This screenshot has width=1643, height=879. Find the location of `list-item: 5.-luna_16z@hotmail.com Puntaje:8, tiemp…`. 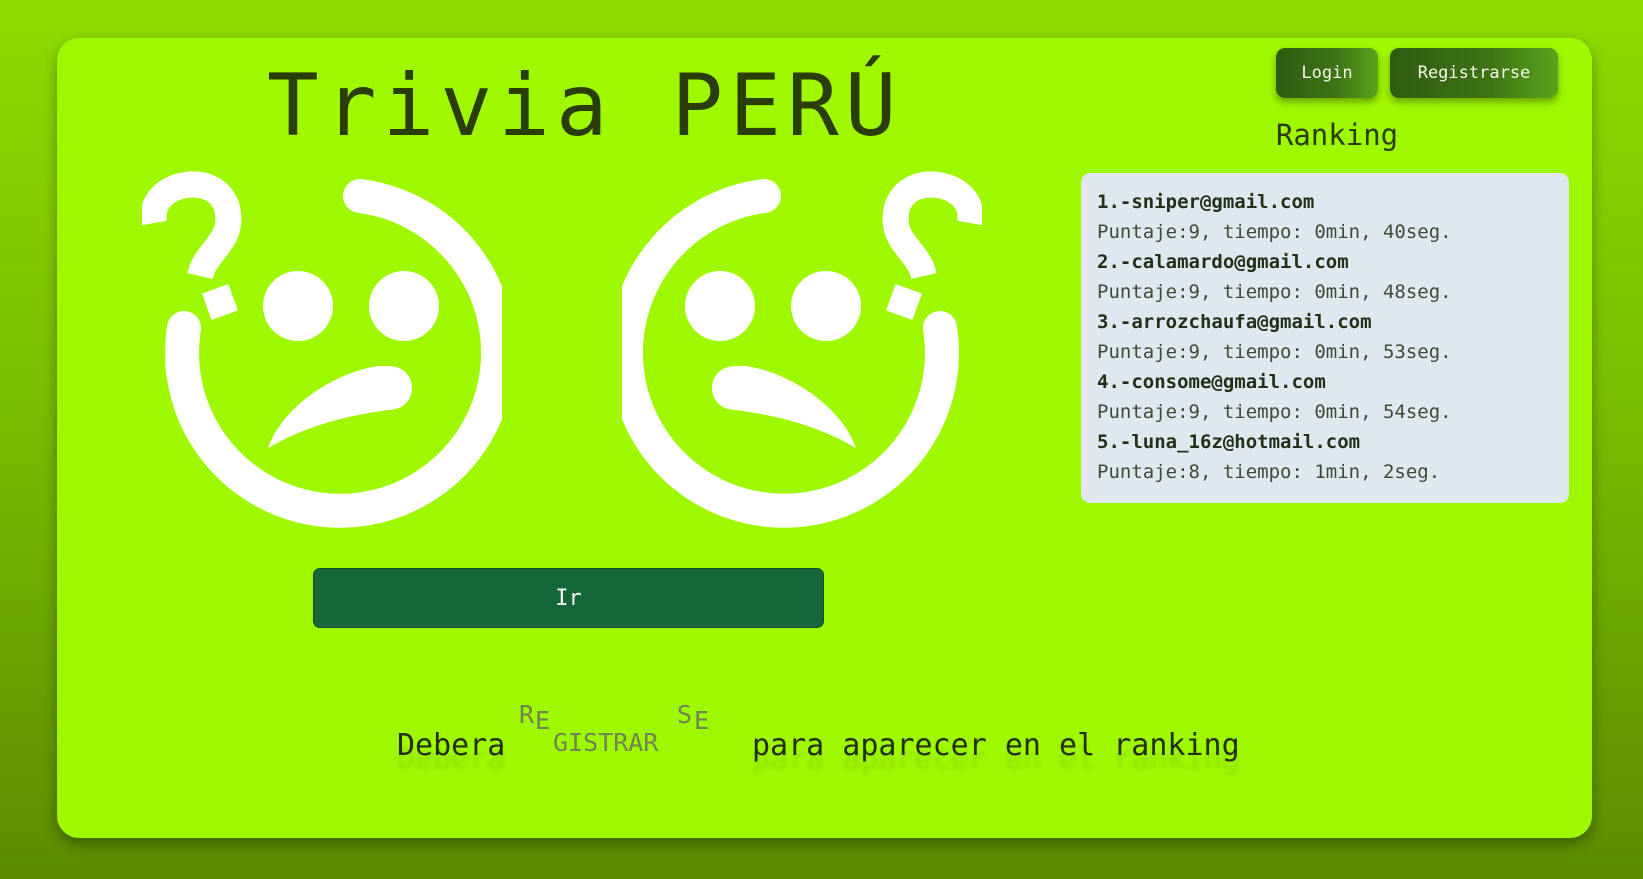

list-item: 5.-luna_16z@hotmail.com Puntaje:8, tiemp… is located at coordinates (1325, 457).